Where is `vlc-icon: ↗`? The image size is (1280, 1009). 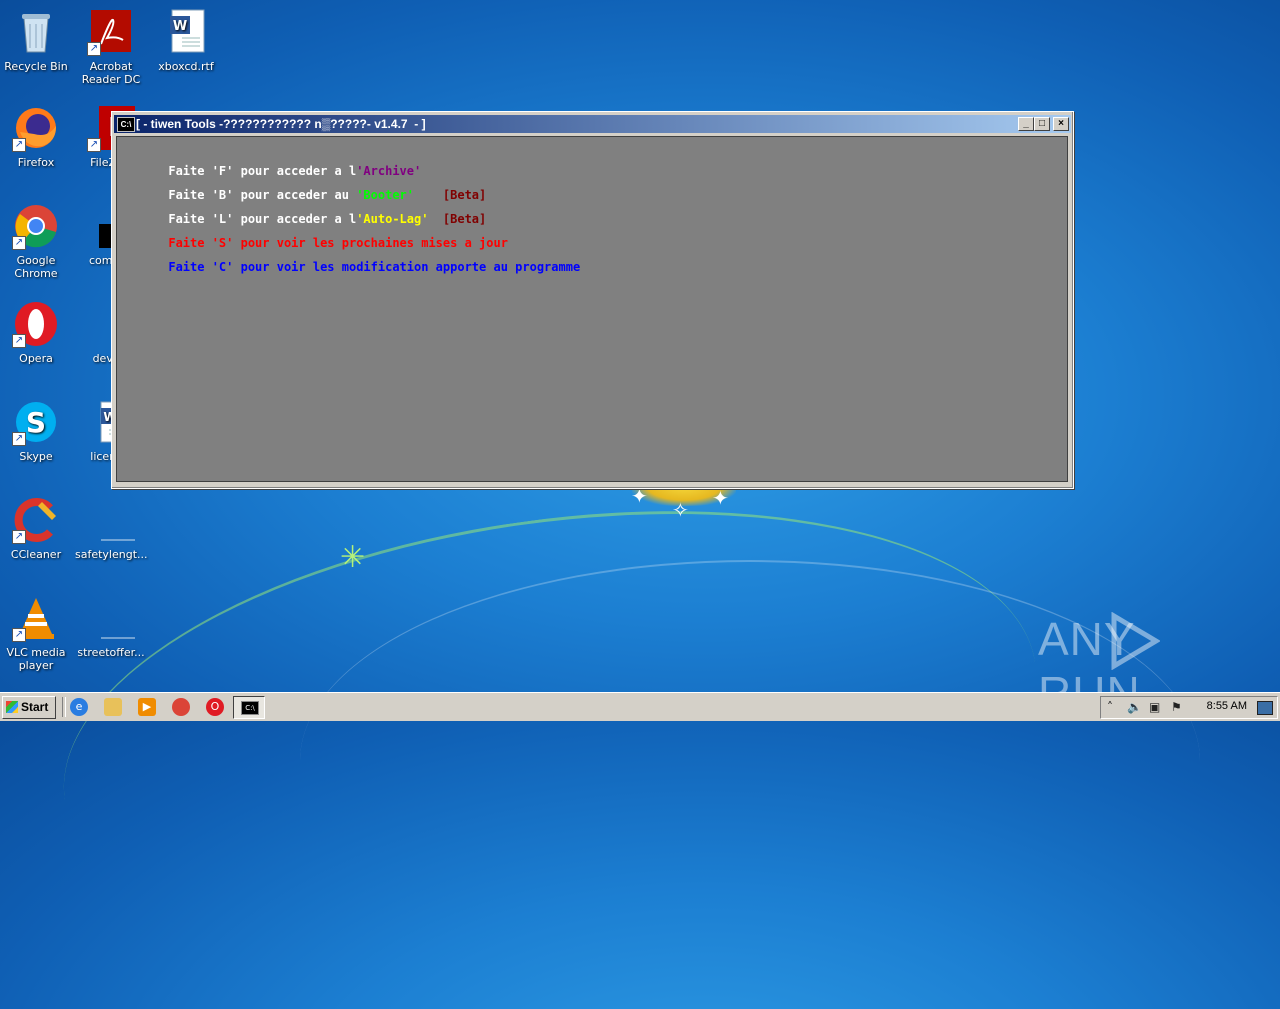 vlc-icon: ↗ is located at coordinates (36, 618).